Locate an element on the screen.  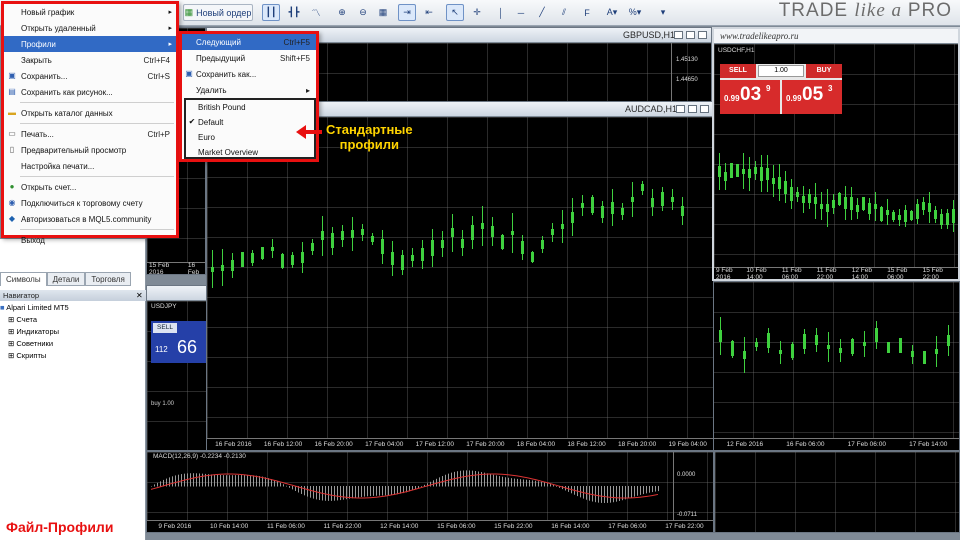
tab-details: Детали is located at coordinates (66, 279).